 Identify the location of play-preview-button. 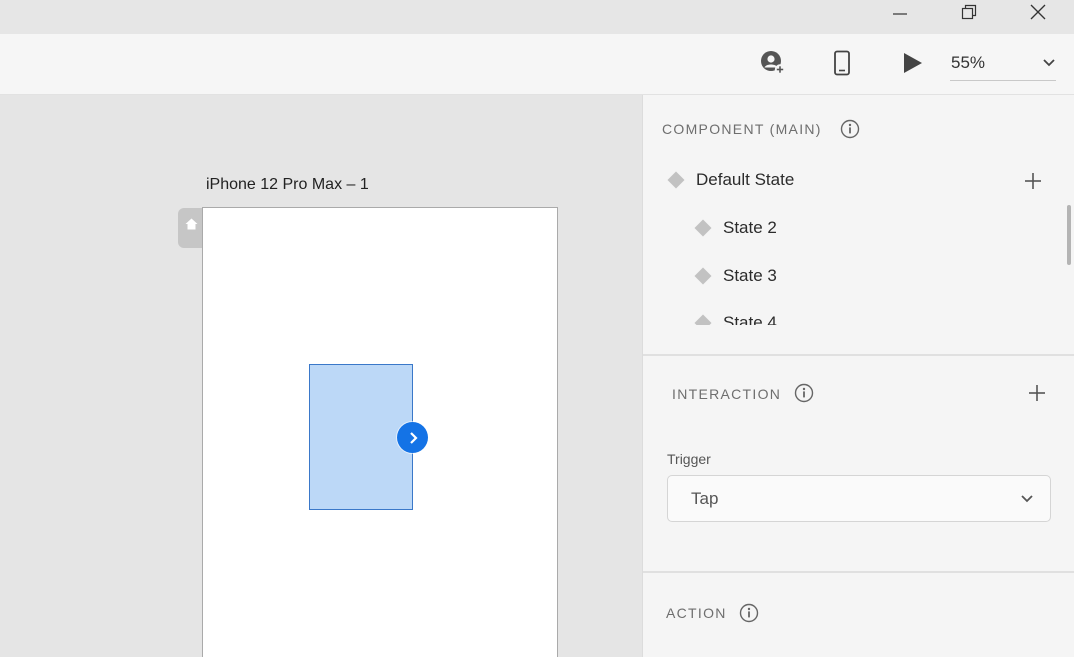
(912, 63).